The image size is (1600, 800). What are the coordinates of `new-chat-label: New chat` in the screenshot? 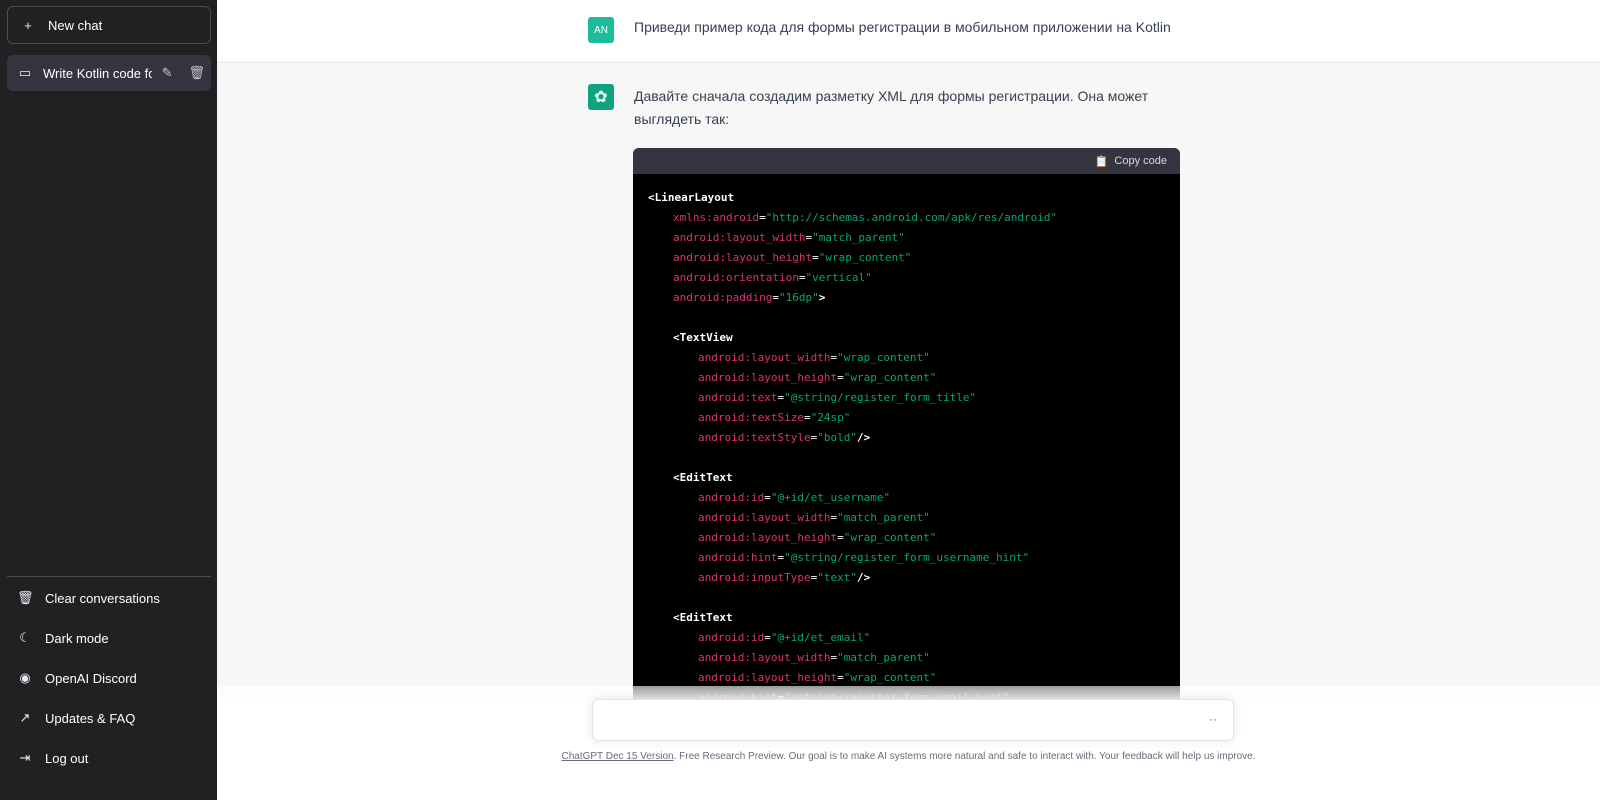 It's located at (75, 25).